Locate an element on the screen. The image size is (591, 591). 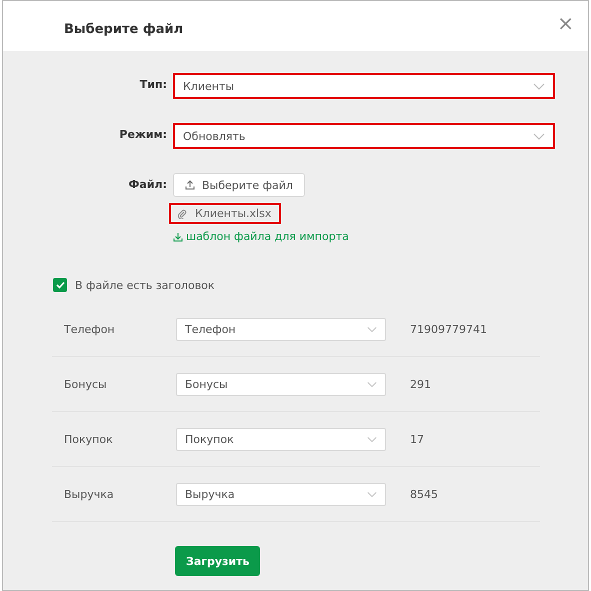
column-name: Телефон is located at coordinates (89, 329).